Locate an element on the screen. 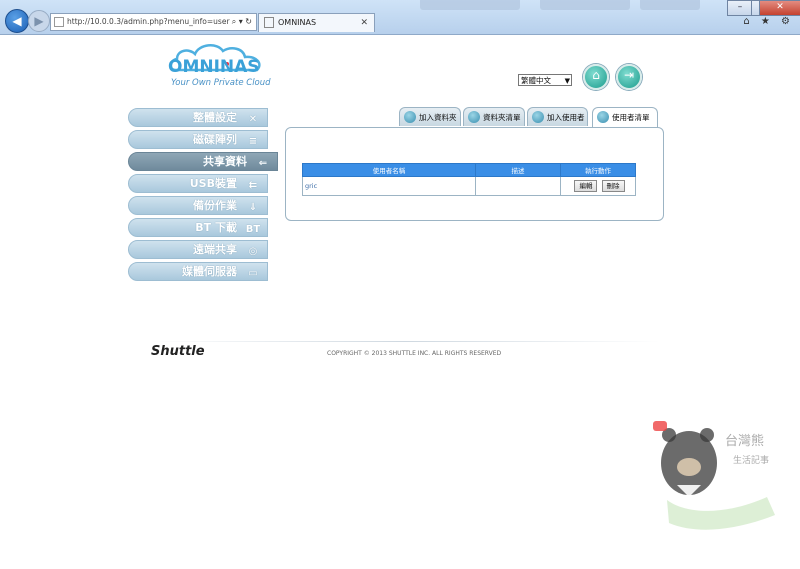 This screenshot has width=800, height=569. browser-tab-active: OMNINAS ✕ is located at coordinates (316, 22).